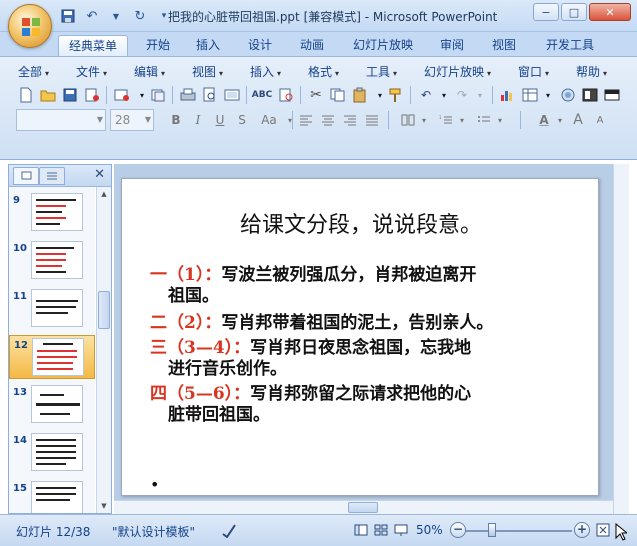  Describe the element at coordinates (33, 71) in the screenshot. I see `menu-all: 全部 ▾` at that location.